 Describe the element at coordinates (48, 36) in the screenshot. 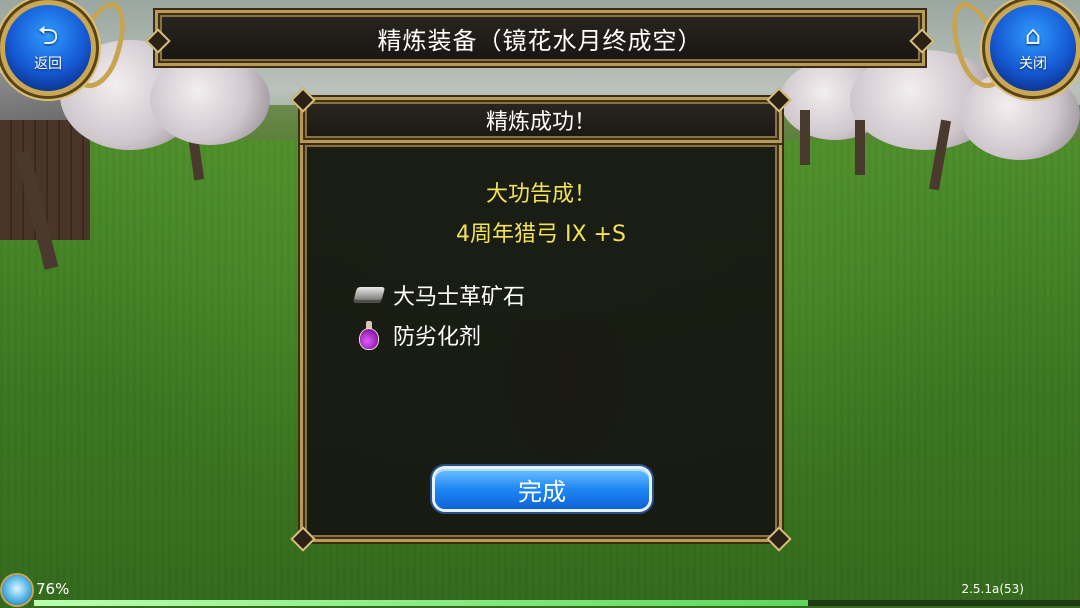

I see `back-arrow-icon: ⮌` at that location.